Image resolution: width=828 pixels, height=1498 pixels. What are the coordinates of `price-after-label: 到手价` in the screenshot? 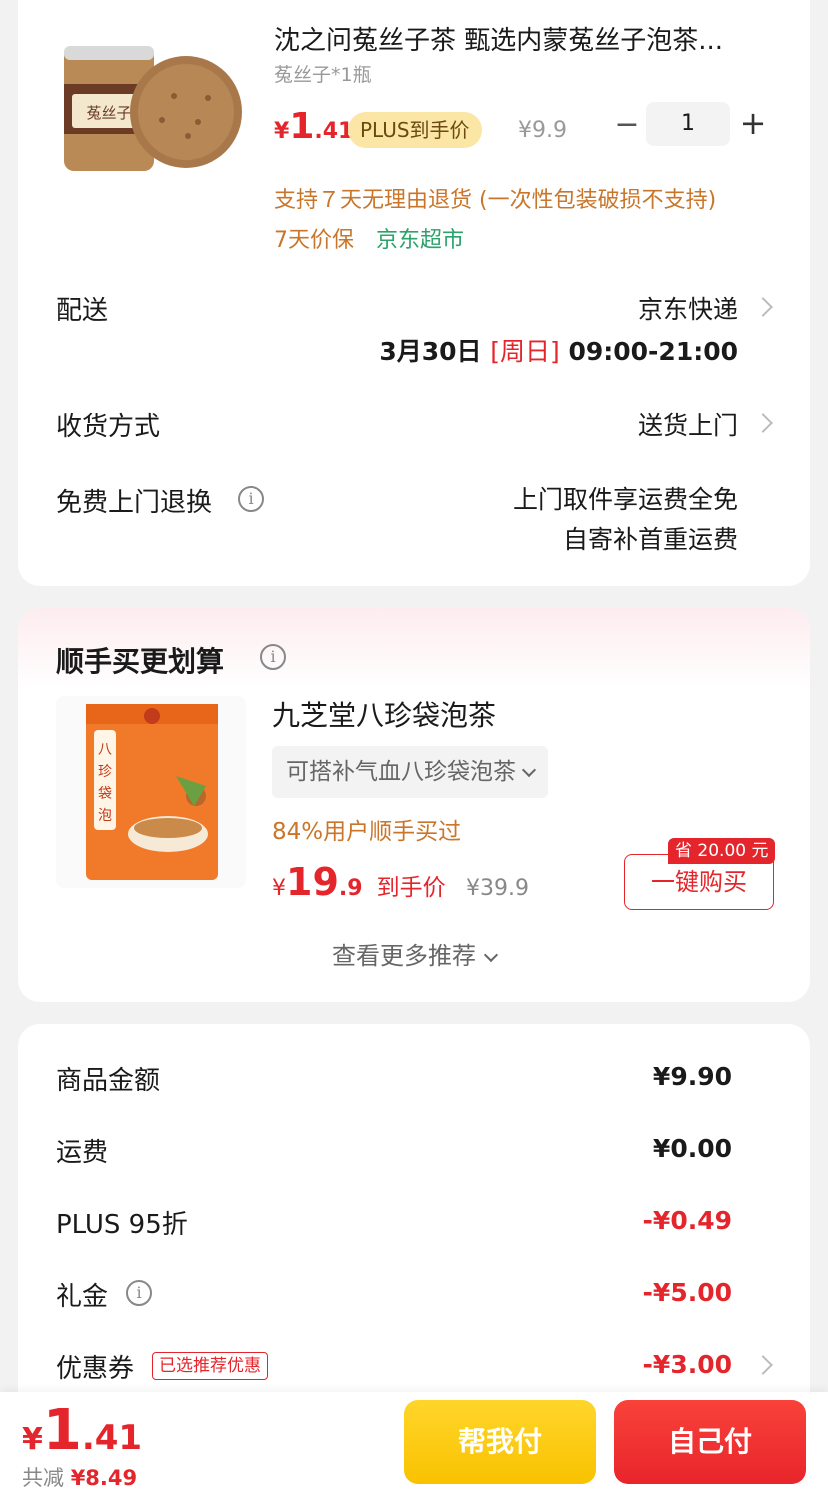 It's located at (411, 888).